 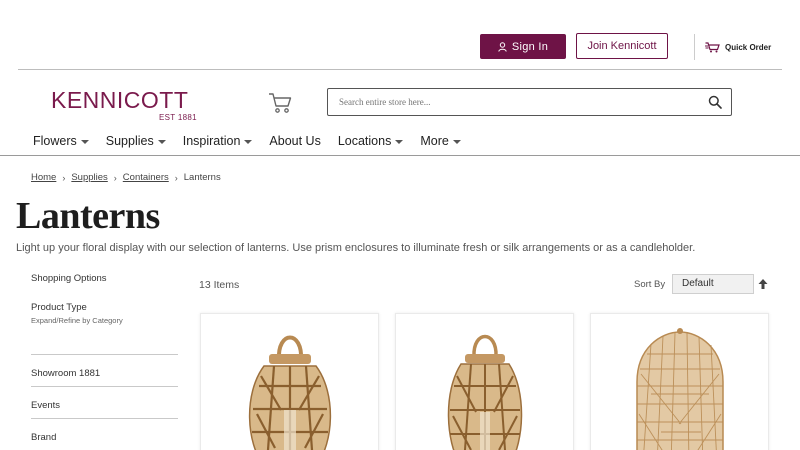 I want to click on product-image-rattan-birdcage-lantern, so click(x=680, y=382).